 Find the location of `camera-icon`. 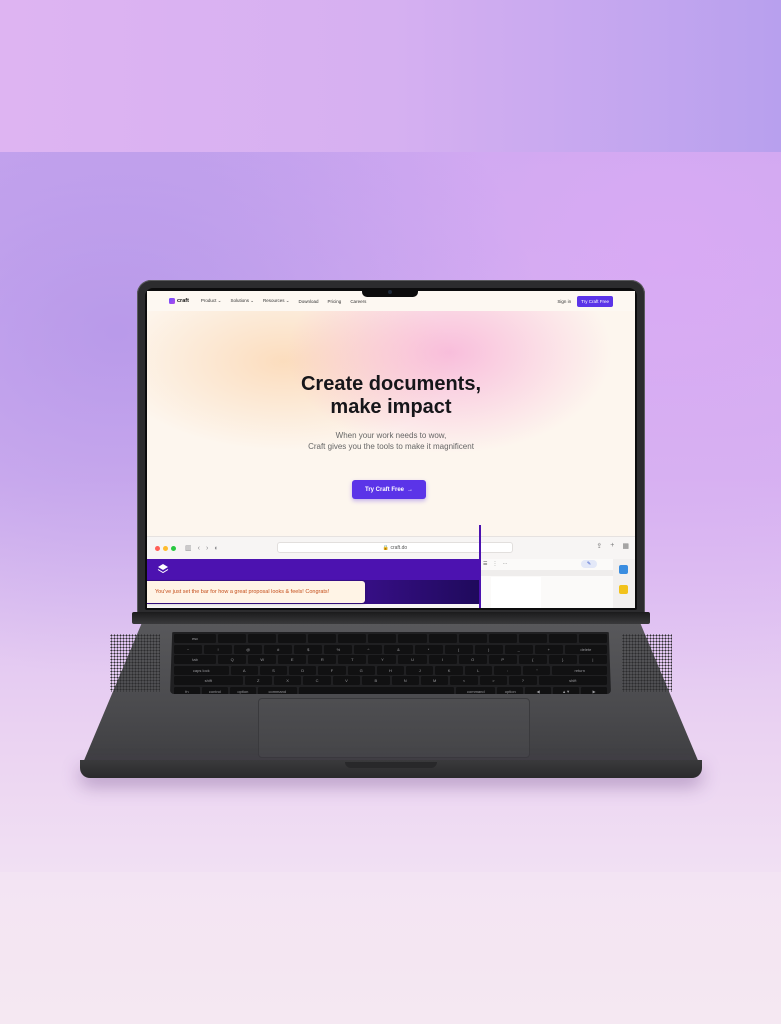

camera-icon is located at coordinates (390, 292).